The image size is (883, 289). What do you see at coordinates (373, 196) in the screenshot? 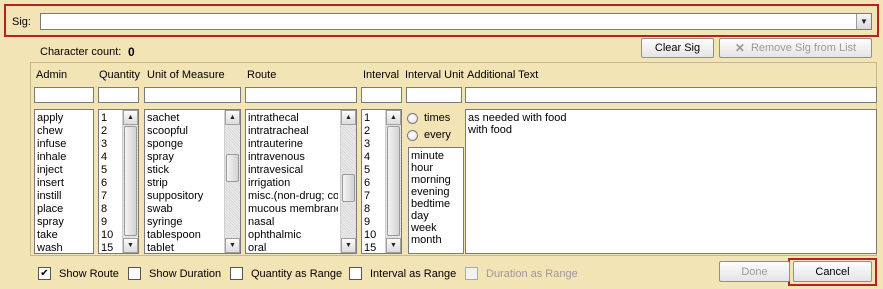
I see `interval-list-item: 7` at bounding box center [373, 196].